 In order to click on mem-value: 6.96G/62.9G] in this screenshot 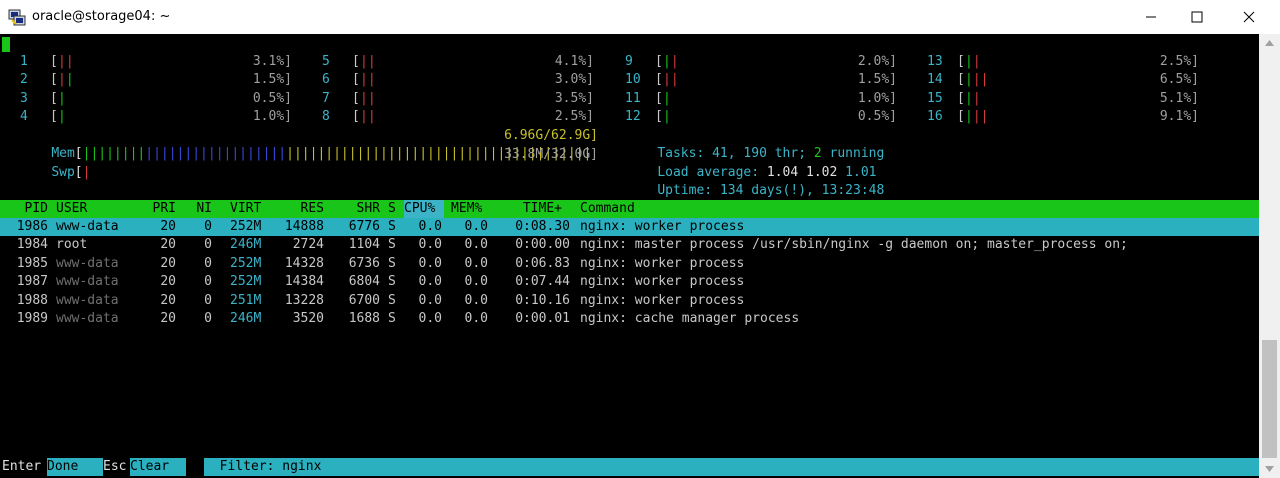, I will do `click(551, 135)`.